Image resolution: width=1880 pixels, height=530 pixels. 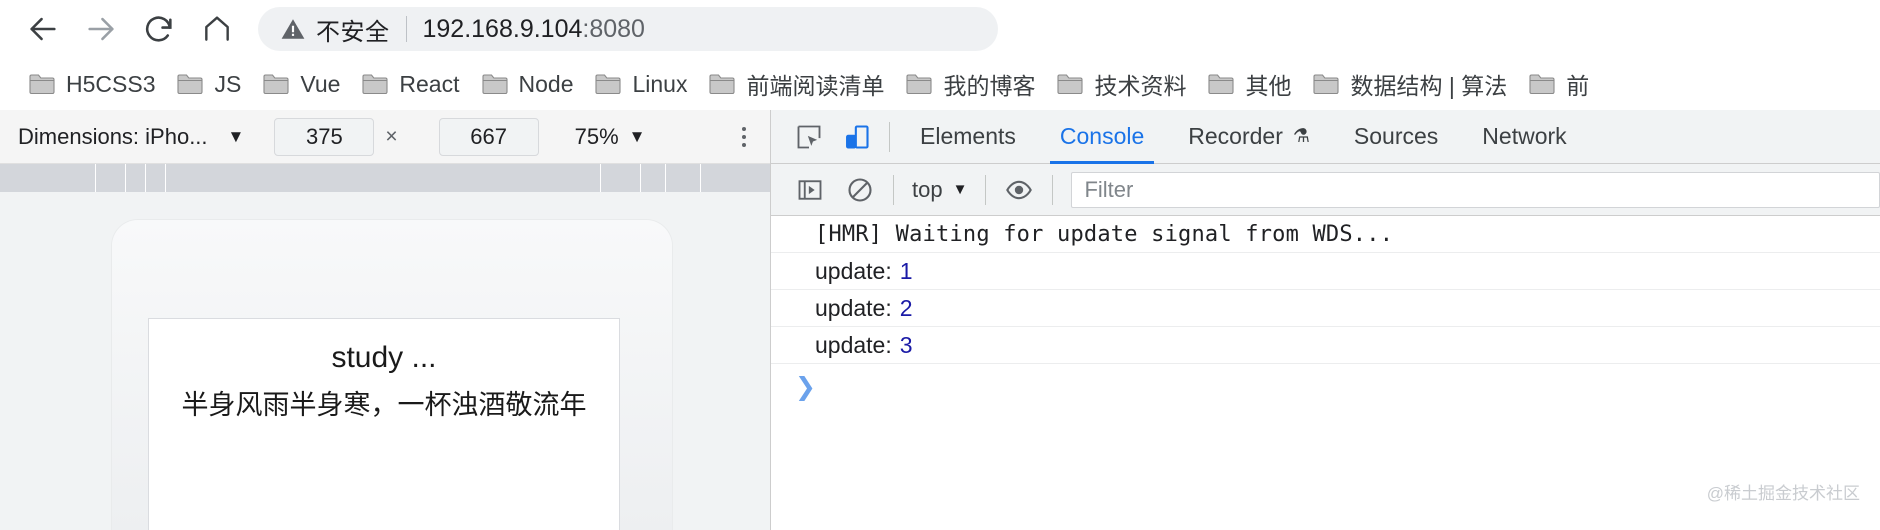 What do you see at coordinates (1325, 387) in the screenshot?
I see `console-prompt: ❯` at bounding box center [1325, 387].